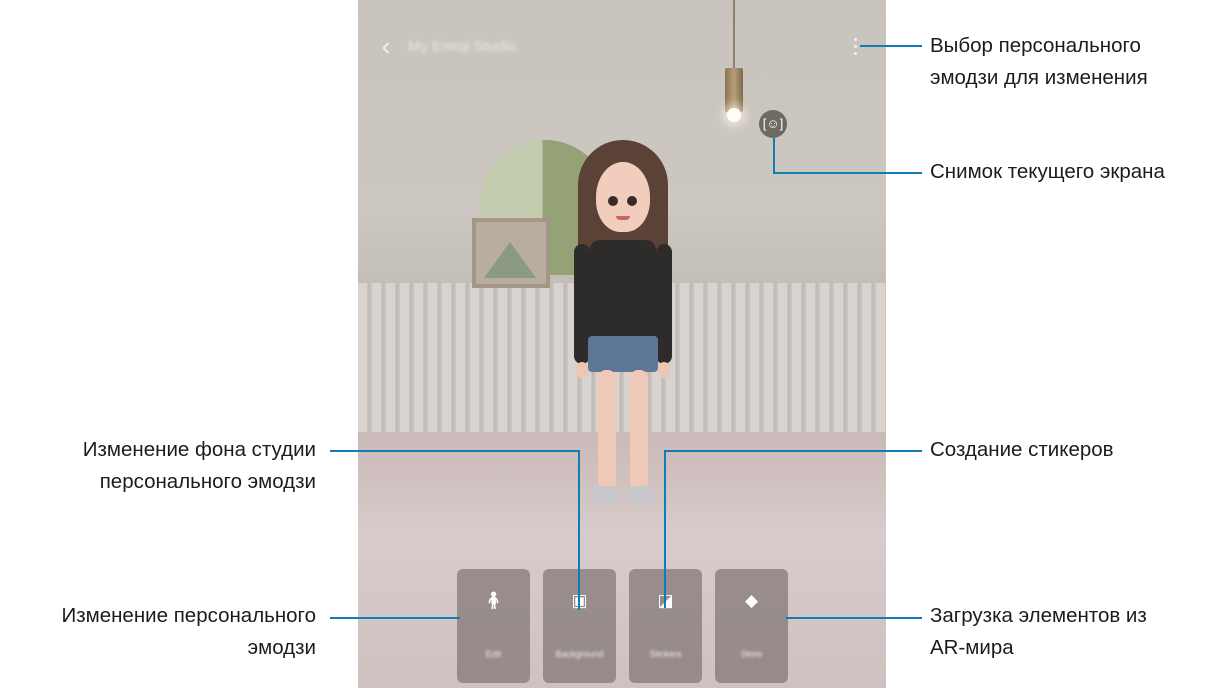 This screenshot has width=1216, height=688. I want to click on lamp-bulb, so click(734, 115).